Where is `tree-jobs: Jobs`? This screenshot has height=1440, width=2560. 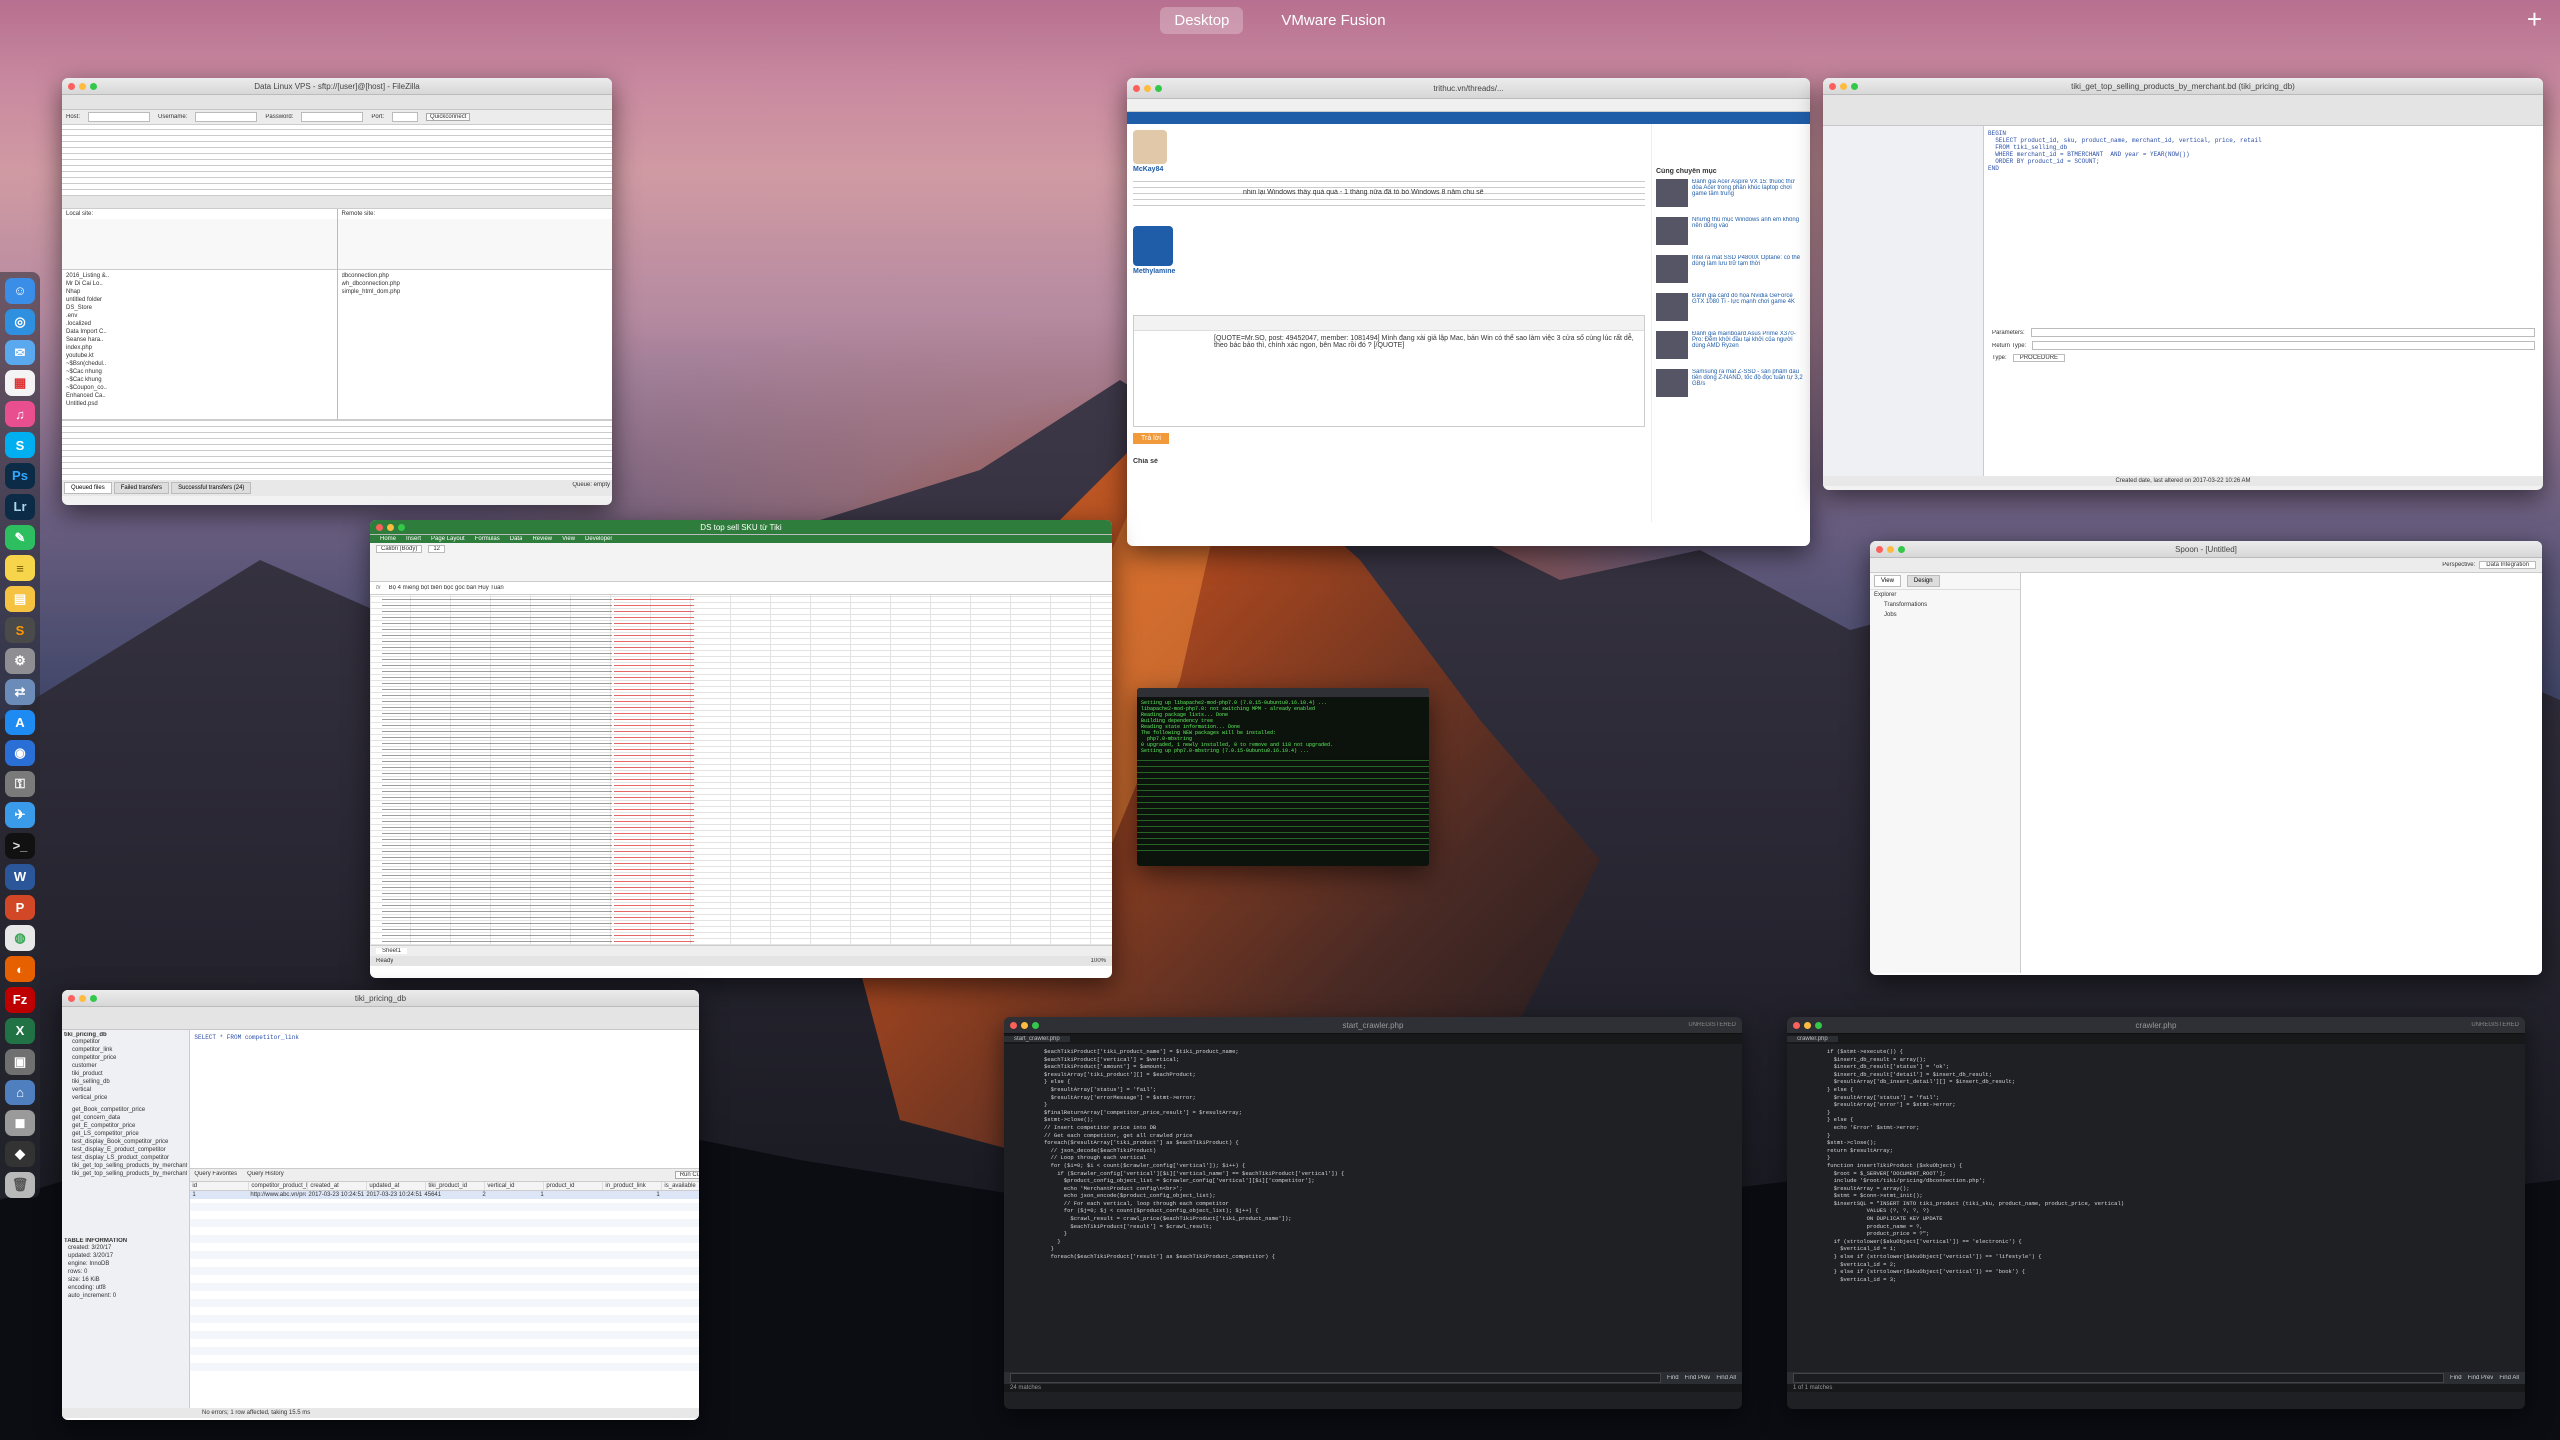
tree-jobs: Jobs is located at coordinates (1945, 615).